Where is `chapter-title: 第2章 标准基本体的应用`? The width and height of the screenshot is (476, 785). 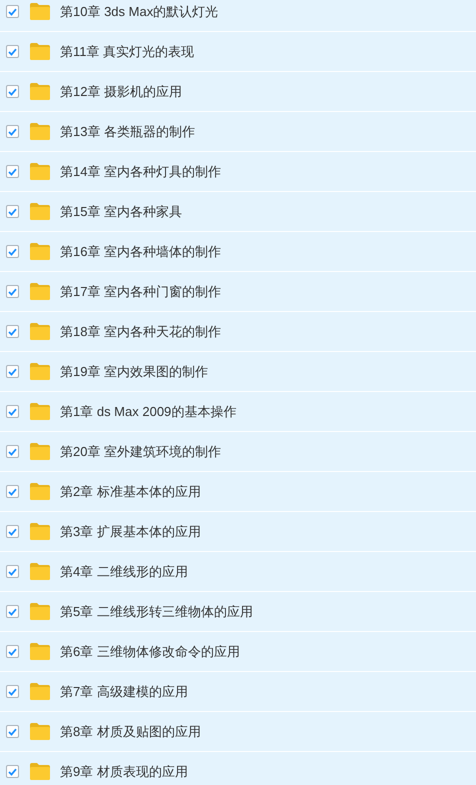 chapter-title: 第2章 标准基本体的应用 is located at coordinates (130, 491).